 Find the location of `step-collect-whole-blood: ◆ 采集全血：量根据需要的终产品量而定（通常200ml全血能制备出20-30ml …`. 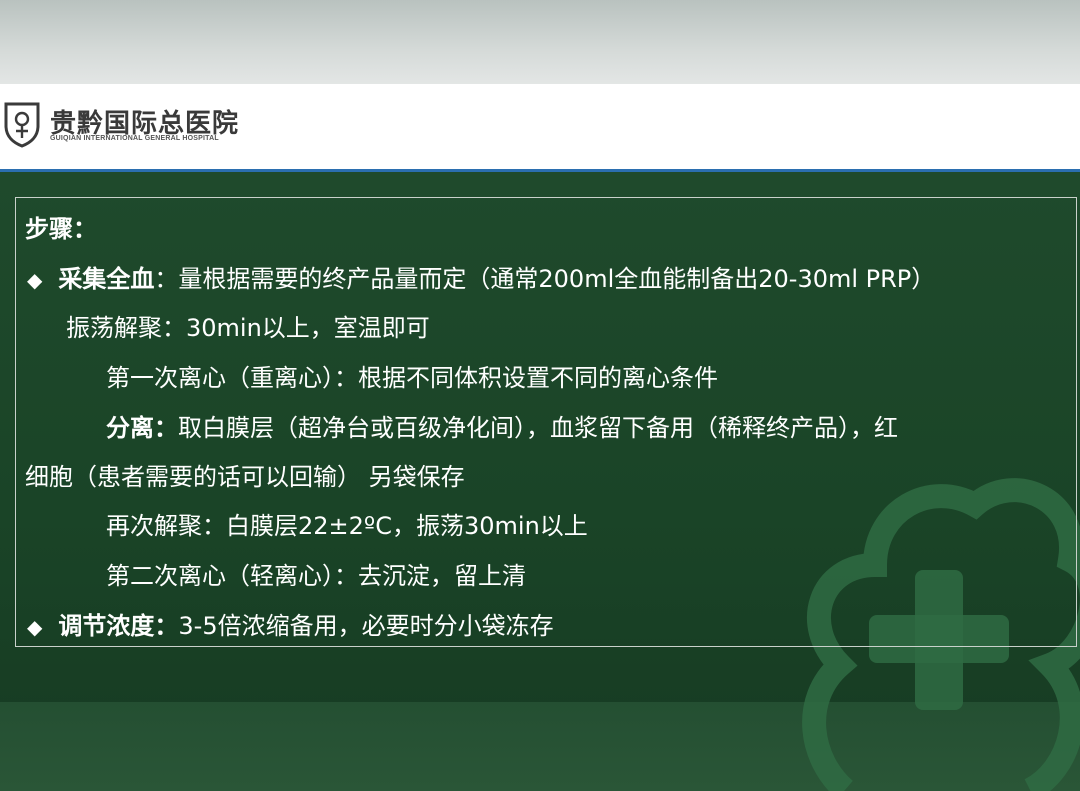

step-collect-whole-blood: ◆ 采集全血：量根据需要的终产品量而定（通常200ml全血能制备出20-30ml … is located at coordinates (481, 279).